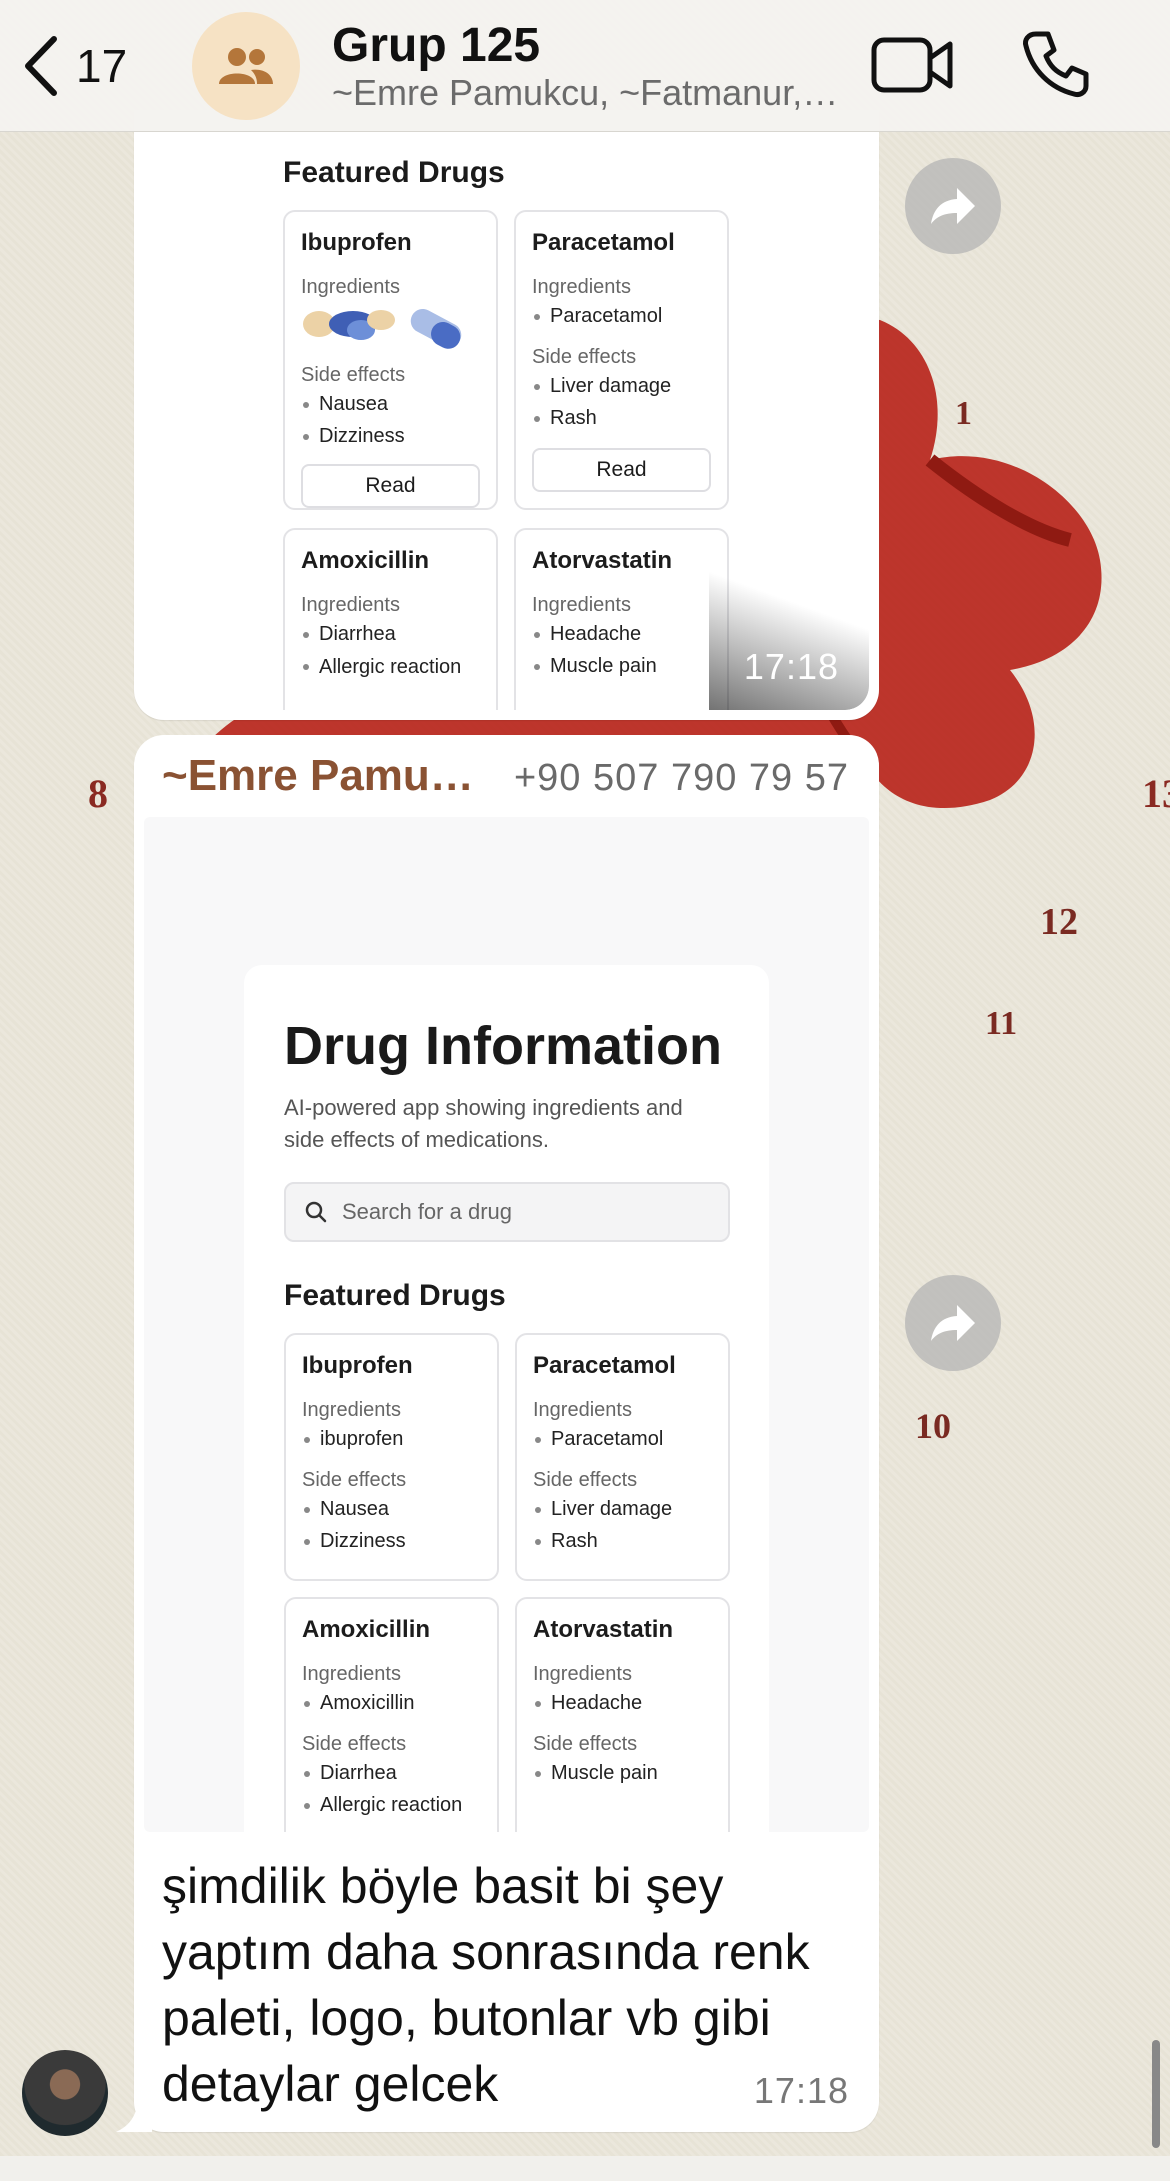 This screenshot has height=2181, width=1170. I want to click on video-camera-icon, so click(912, 65).